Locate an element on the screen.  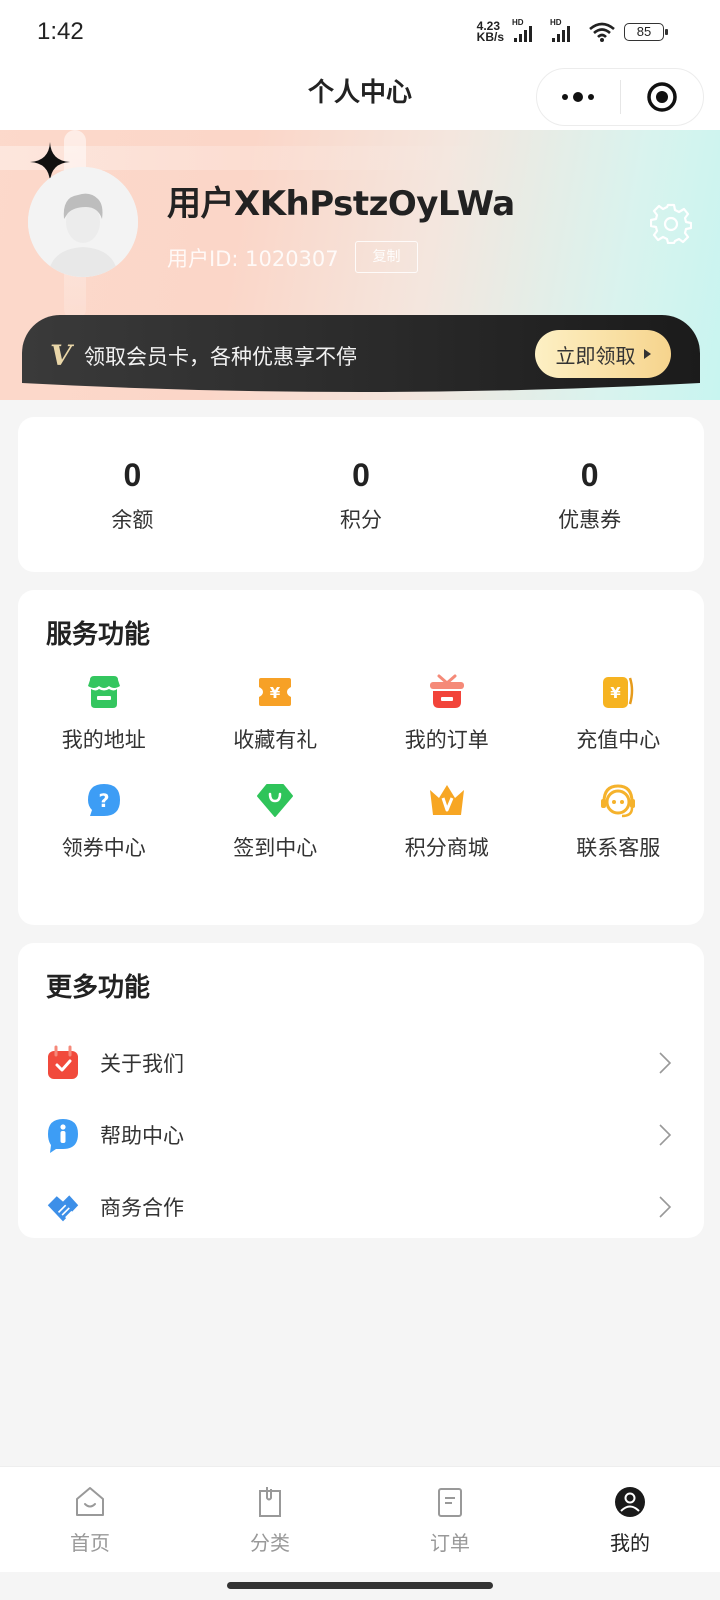
stat-coupons: 0 优惠券 is located at coordinates (589, 494).